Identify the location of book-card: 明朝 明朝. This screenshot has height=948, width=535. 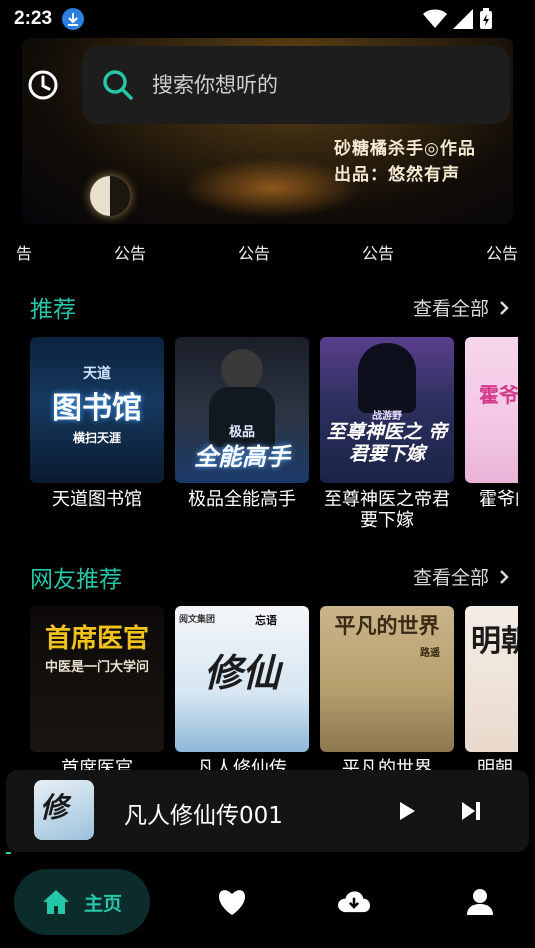
(491, 692).